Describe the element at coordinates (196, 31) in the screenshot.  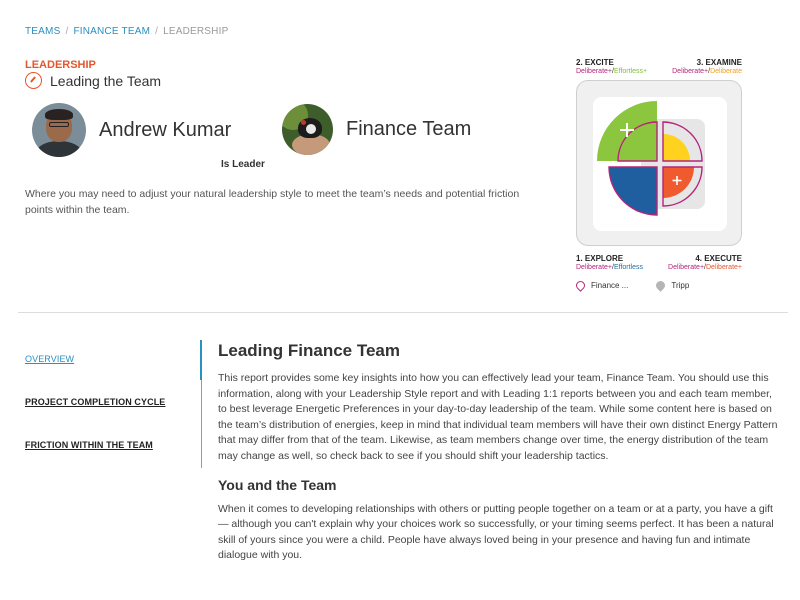
I see `breadcrumb-current: LEADERSHIP` at that location.